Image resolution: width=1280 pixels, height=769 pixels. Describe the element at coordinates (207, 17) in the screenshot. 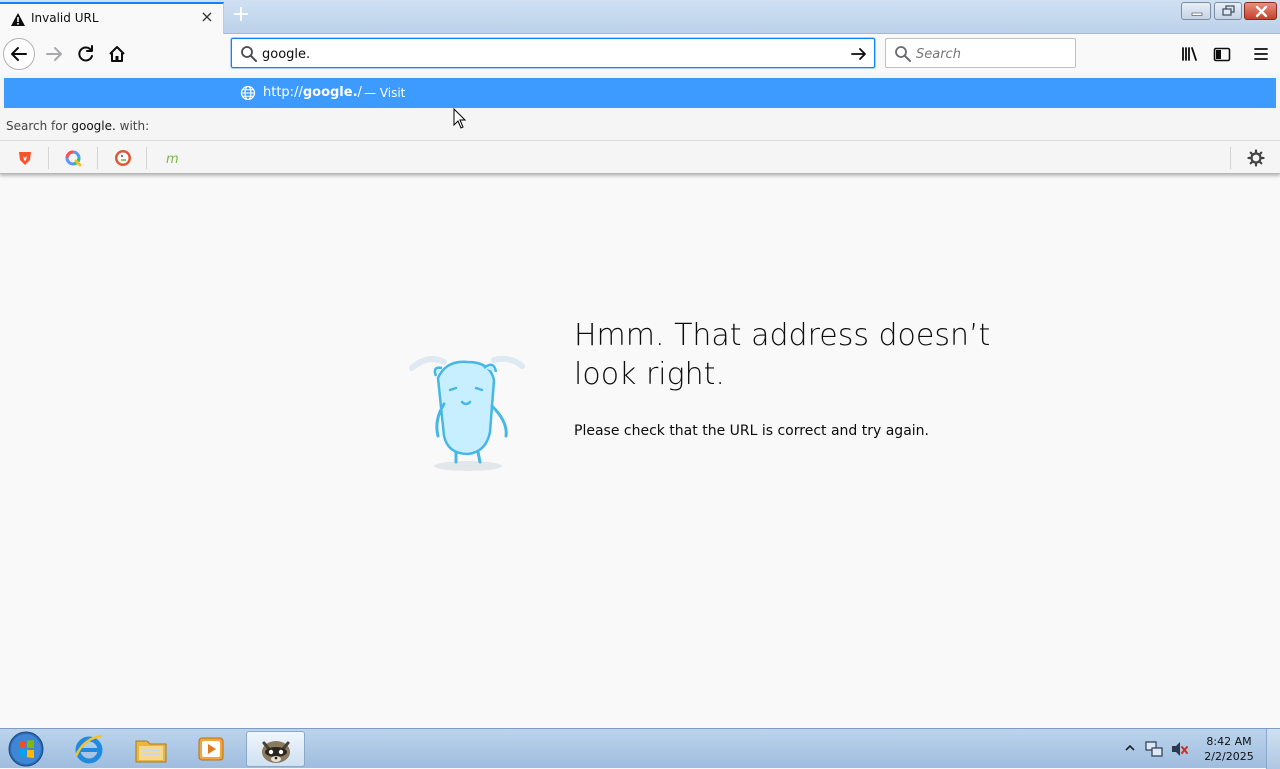

I see `close-tab-icon: ×` at that location.